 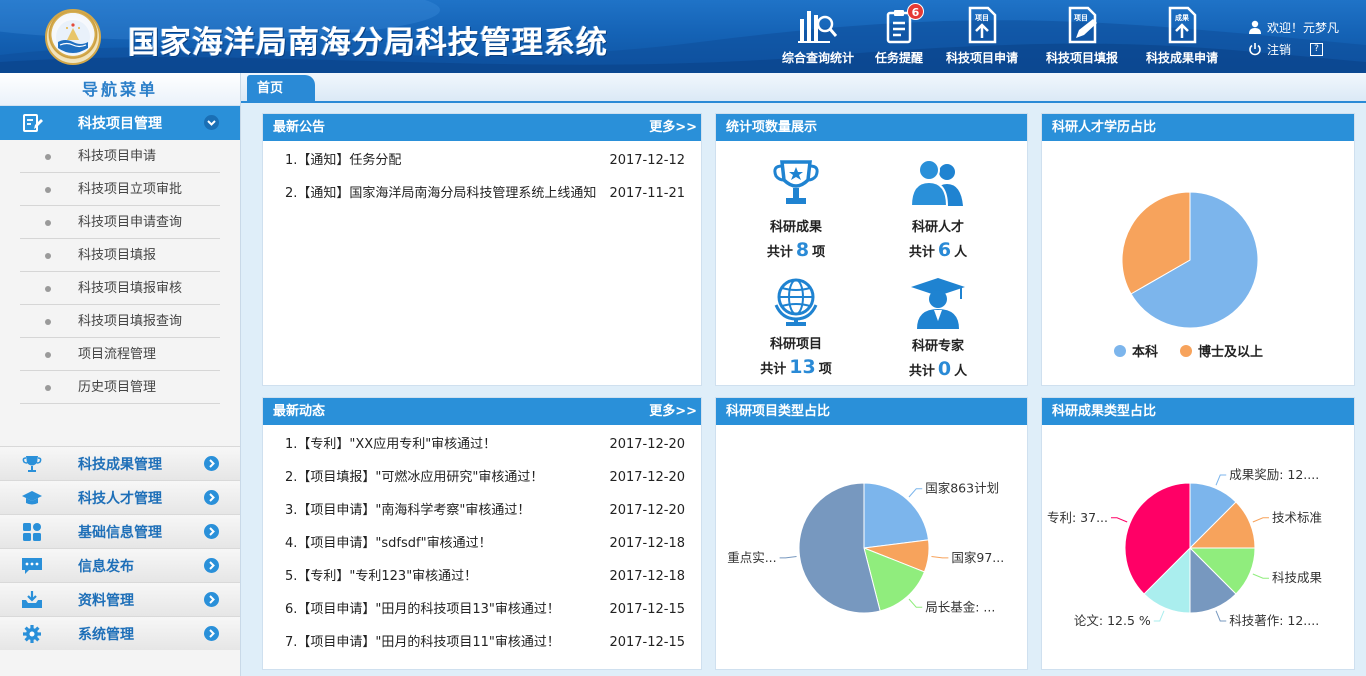 What do you see at coordinates (485, 579) in the screenshot?
I see `activity-item: 5.【专利】"专利123"审核通过！ 2017-12-18` at bounding box center [485, 579].